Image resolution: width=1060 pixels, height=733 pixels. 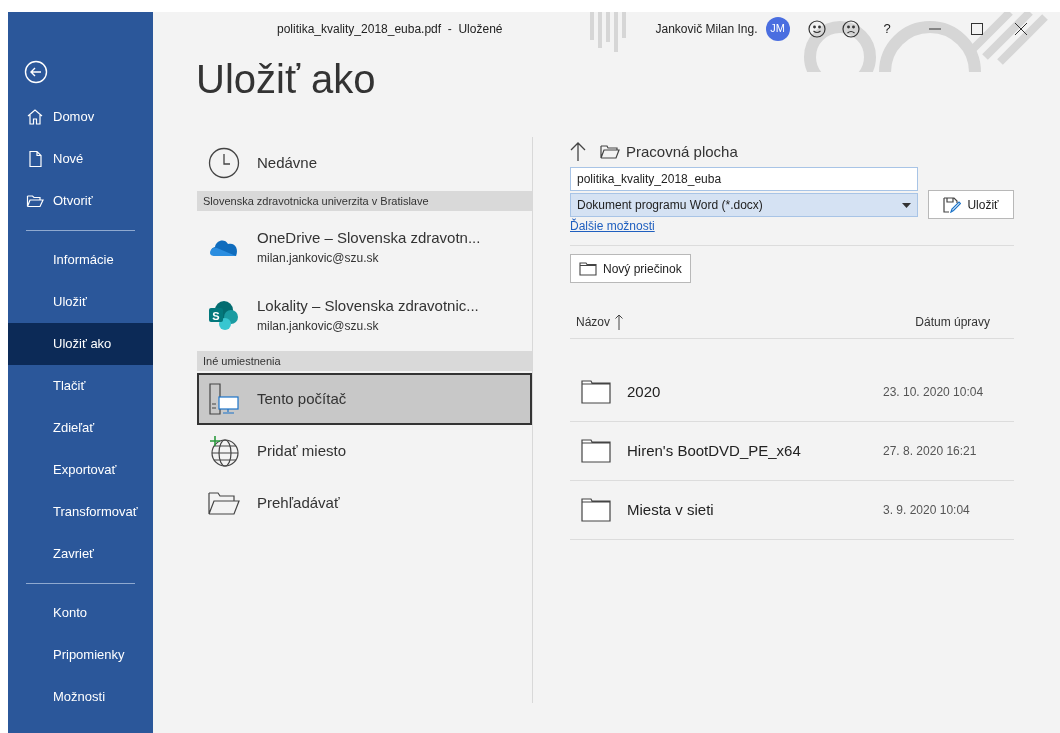 What do you see at coordinates (850, 28) in the screenshot?
I see `frown-icon` at bounding box center [850, 28].